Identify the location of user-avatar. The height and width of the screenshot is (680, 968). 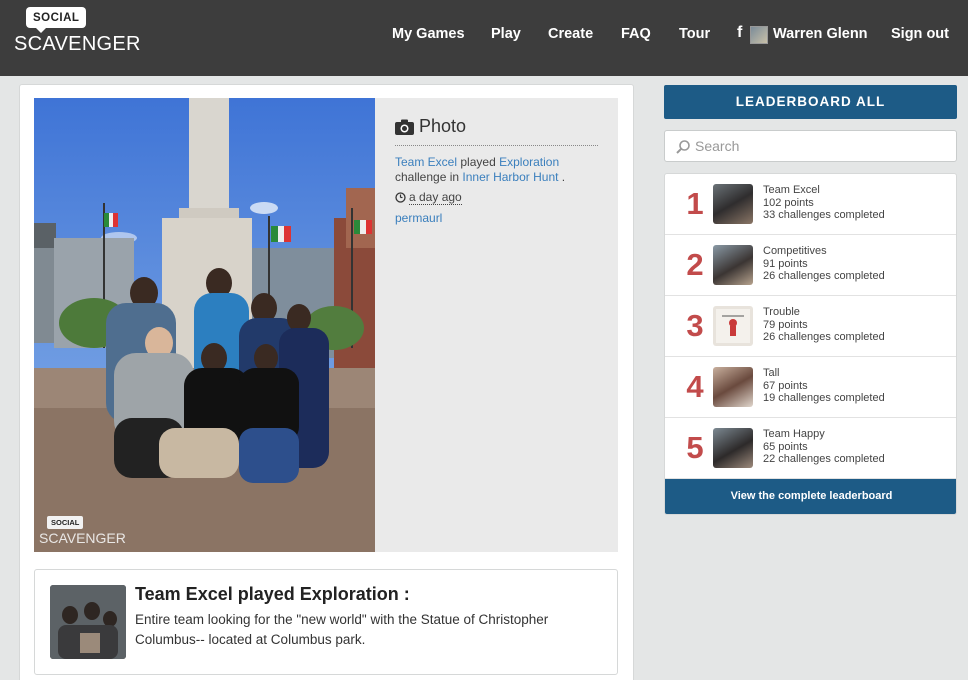
(759, 35).